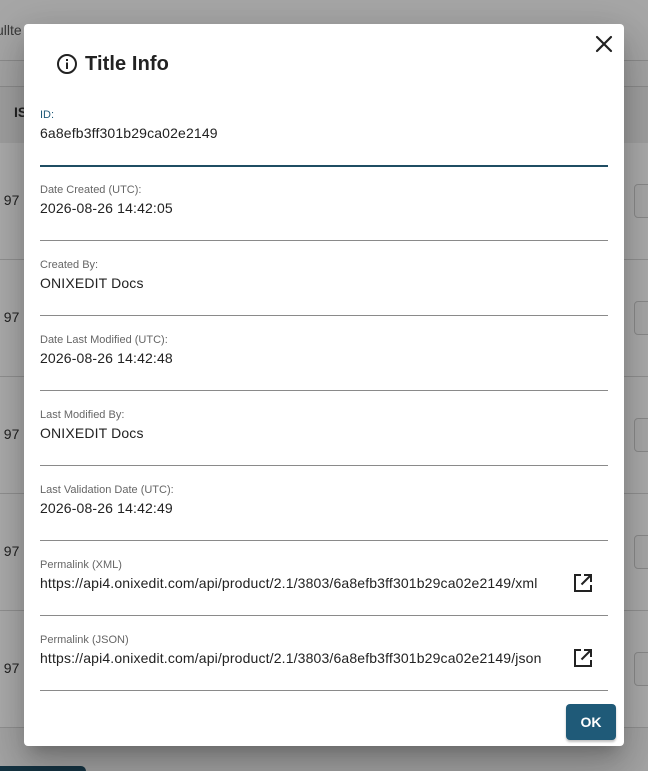 Image resolution: width=648 pixels, height=771 pixels. Describe the element at coordinates (300, 208) in the screenshot. I see `date-created-value: 2026-08-26 14:42:05` at that location.